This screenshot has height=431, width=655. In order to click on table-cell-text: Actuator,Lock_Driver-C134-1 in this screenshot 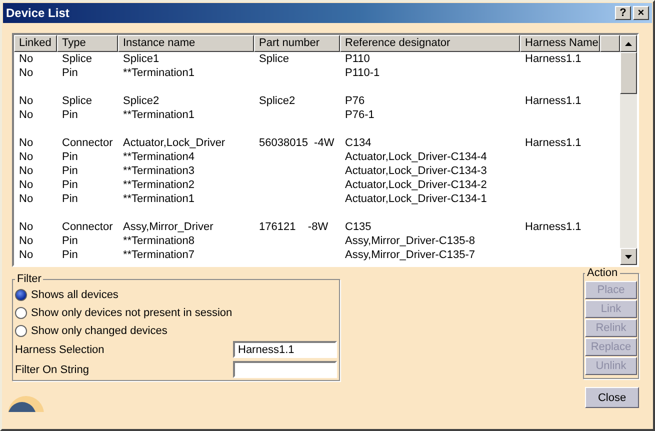, I will do `click(416, 199)`.